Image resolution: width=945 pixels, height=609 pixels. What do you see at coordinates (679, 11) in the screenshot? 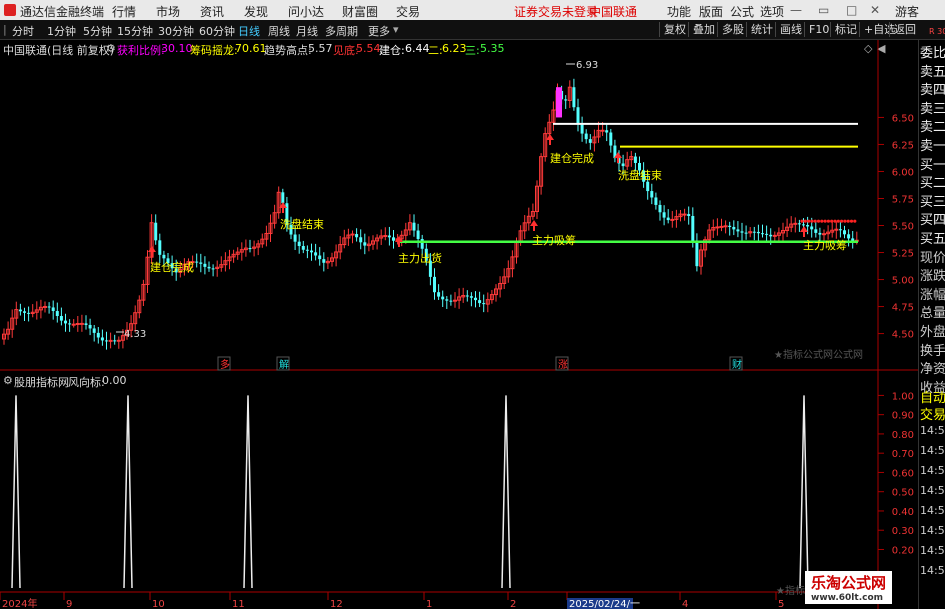
I see `menu-item-function: 功能` at bounding box center [679, 11].